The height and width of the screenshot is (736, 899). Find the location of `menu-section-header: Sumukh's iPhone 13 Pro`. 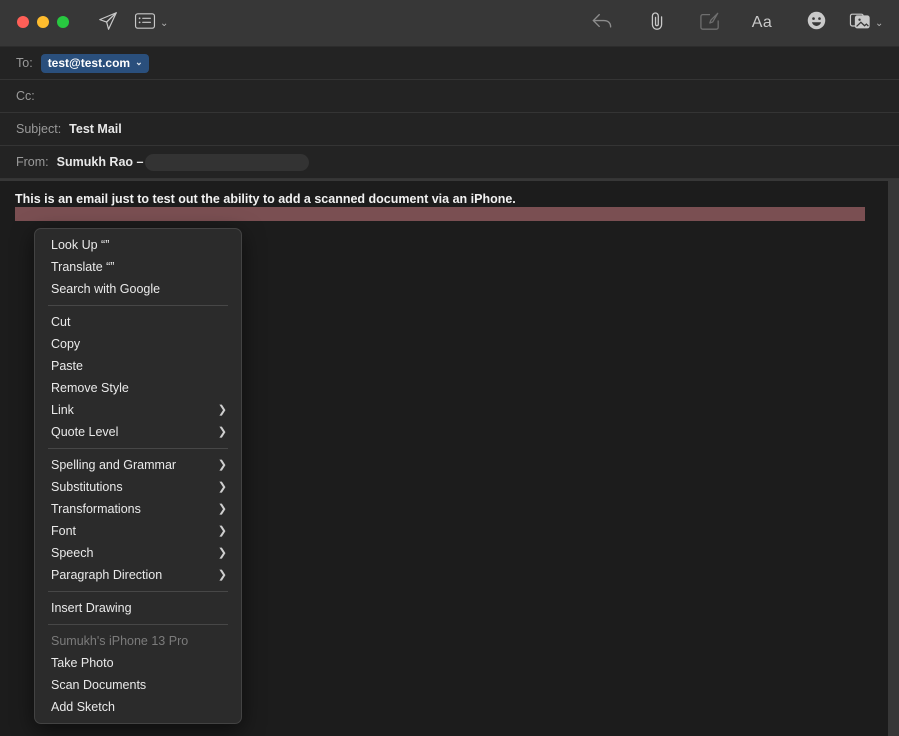

menu-section-header: Sumukh's iPhone 13 Pro is located at coordinates (138, 641).